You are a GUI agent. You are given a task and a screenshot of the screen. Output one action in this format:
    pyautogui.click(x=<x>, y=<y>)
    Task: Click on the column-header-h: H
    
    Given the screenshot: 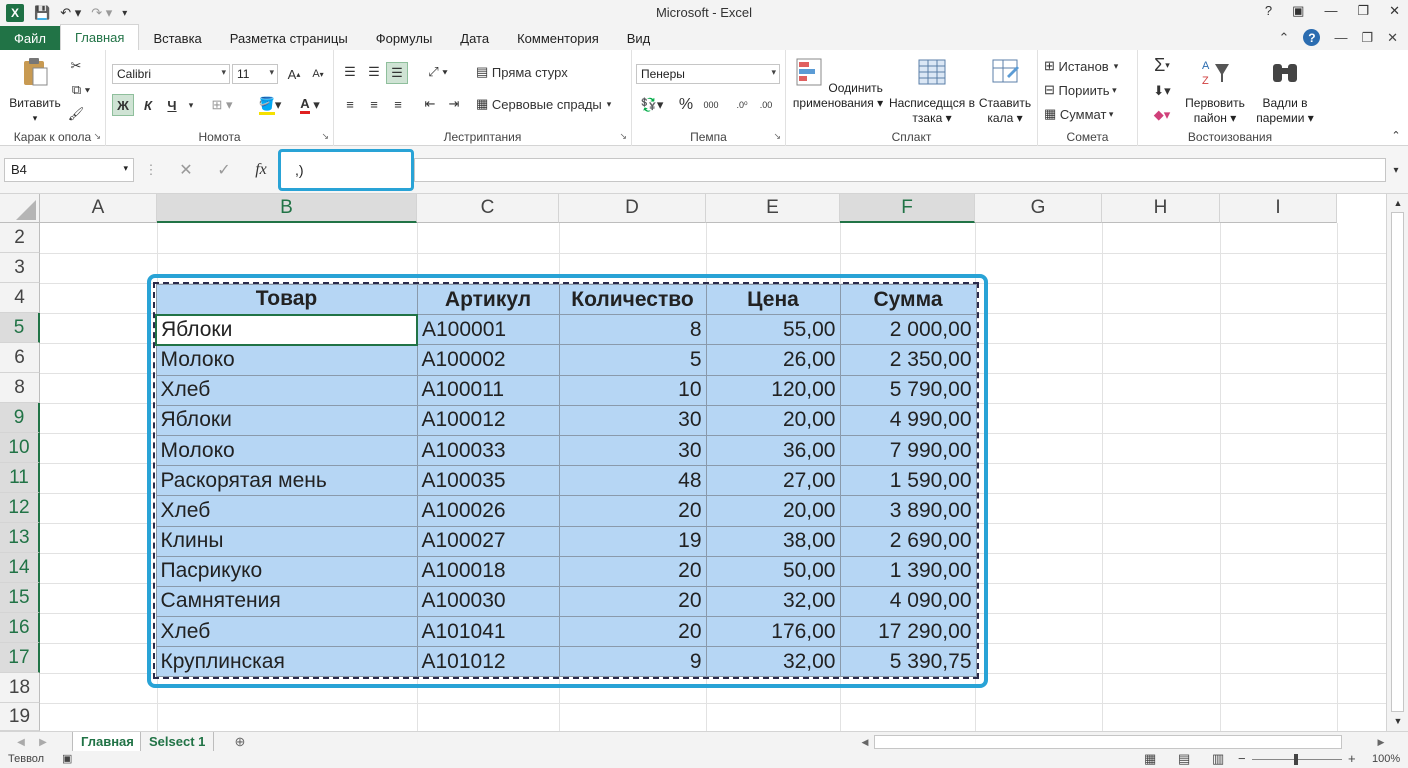 What is the action you would take?
    pyautogui.click(x=1161, y=208)
    